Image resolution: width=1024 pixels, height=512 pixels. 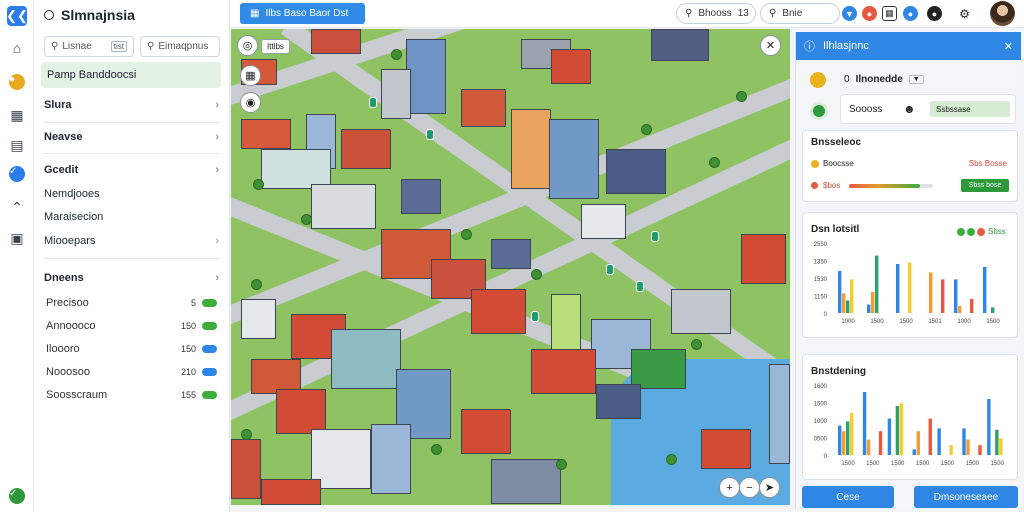 What do you see at coordinates (250, 75) in the screenshot?
I see `map-layers-button: ▦` at bounding box center [250, 75].